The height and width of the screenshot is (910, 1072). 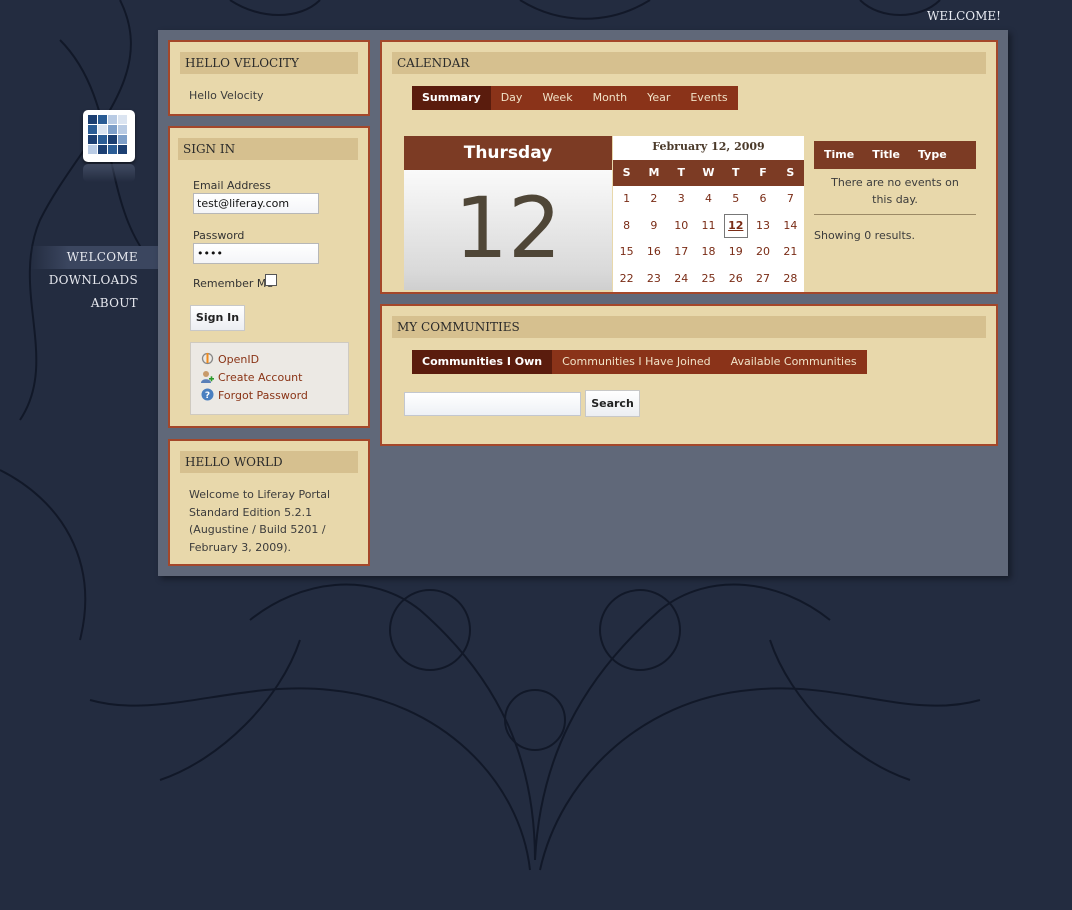 What do you see at coordinates (271, 280) in the screenshot?
I see `remember-me-checkbox` at bounding box center [271, 280].